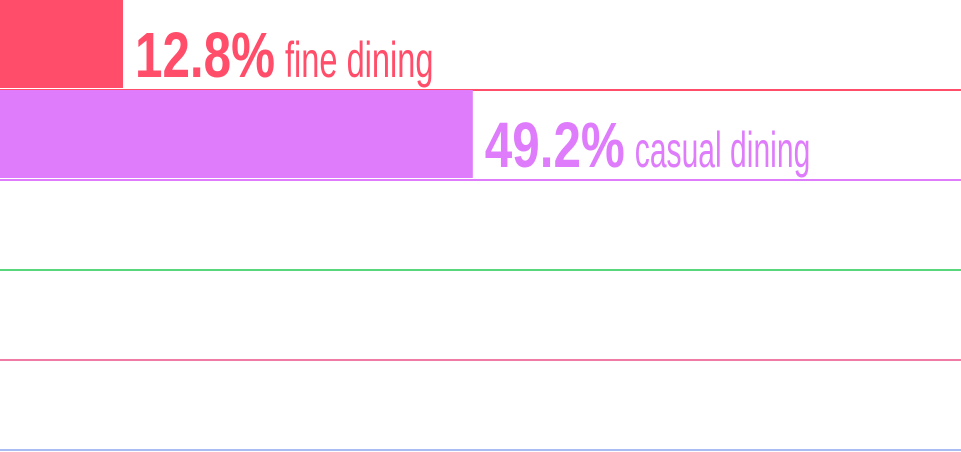 This screenshot has height=452, width=961. What do you see at coordinates (555, 145) in the screenshot?
I see `bar-value-label: 49.2%` at bounding box center [555, 145].